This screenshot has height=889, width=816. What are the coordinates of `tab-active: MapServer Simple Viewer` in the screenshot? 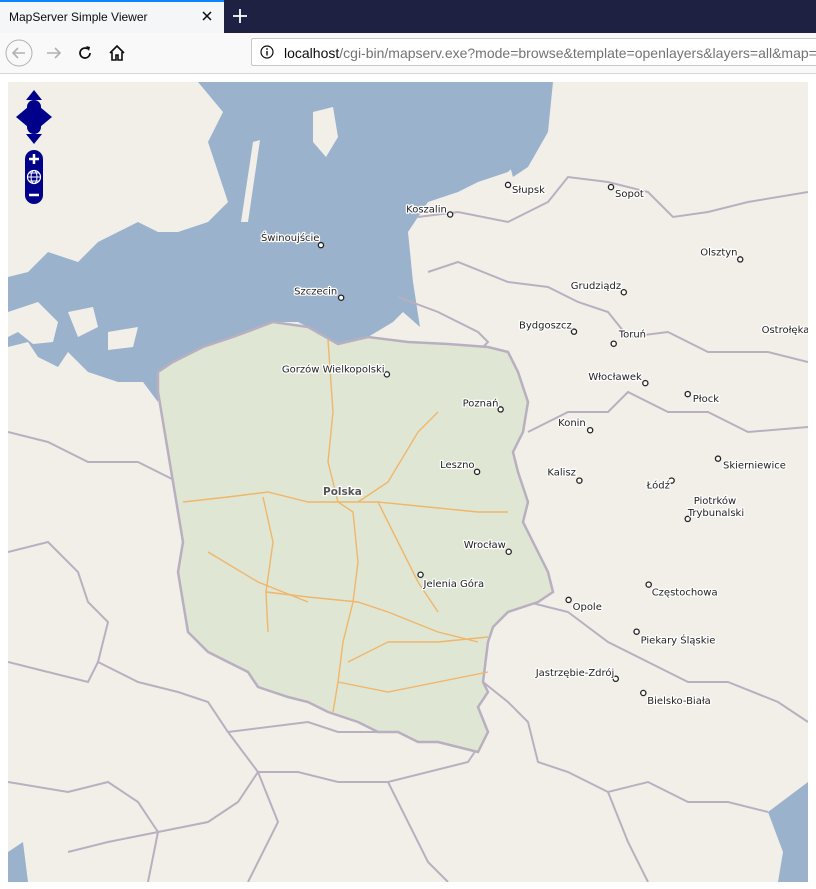 It's located at (112, 16).